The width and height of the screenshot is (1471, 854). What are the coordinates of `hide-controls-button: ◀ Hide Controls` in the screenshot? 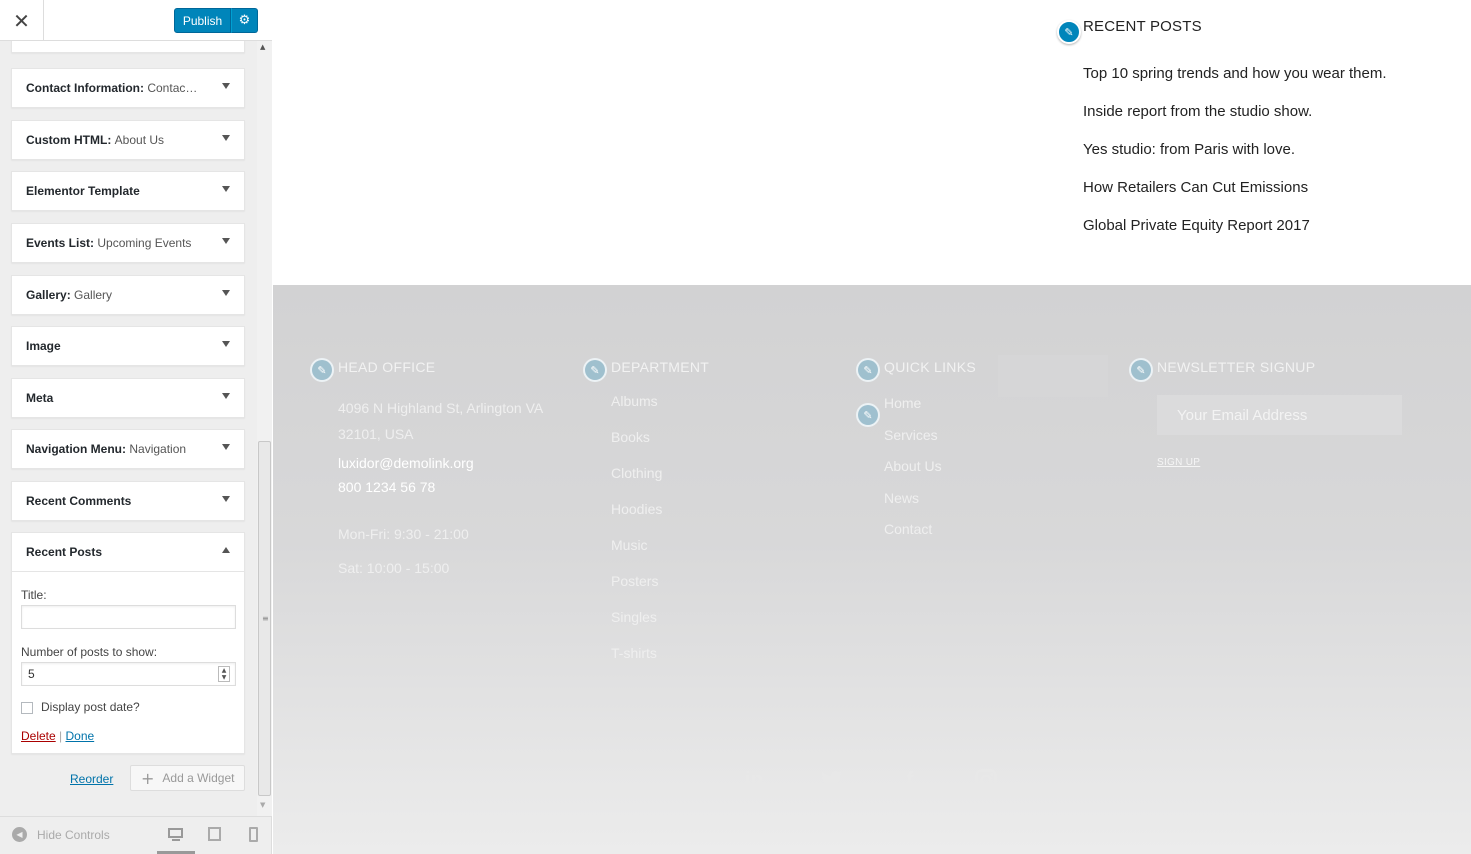 It's located at (61, 834).